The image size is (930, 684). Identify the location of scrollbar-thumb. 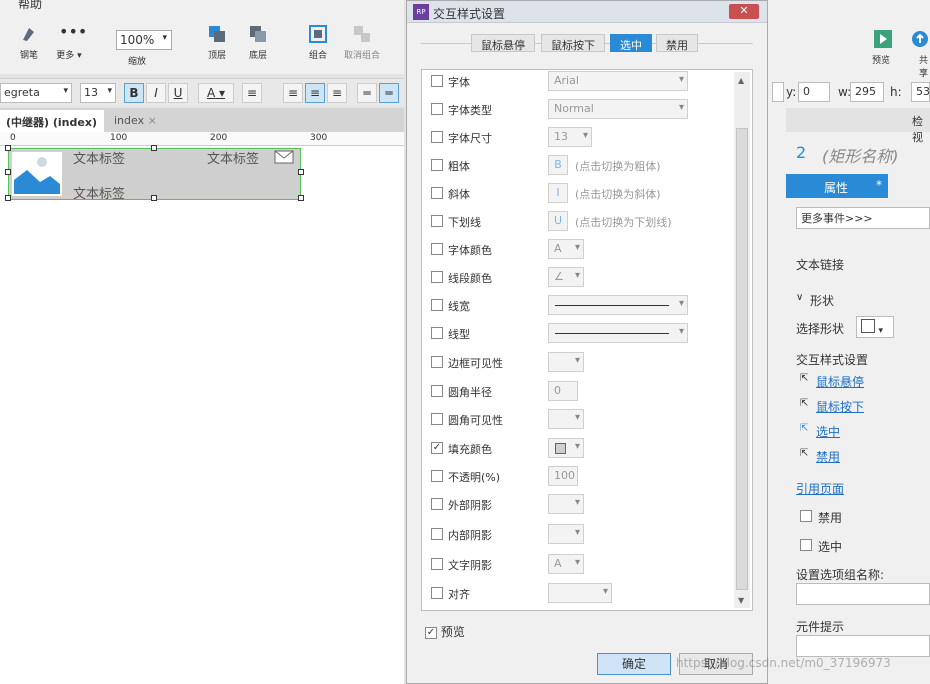
(742, 359).